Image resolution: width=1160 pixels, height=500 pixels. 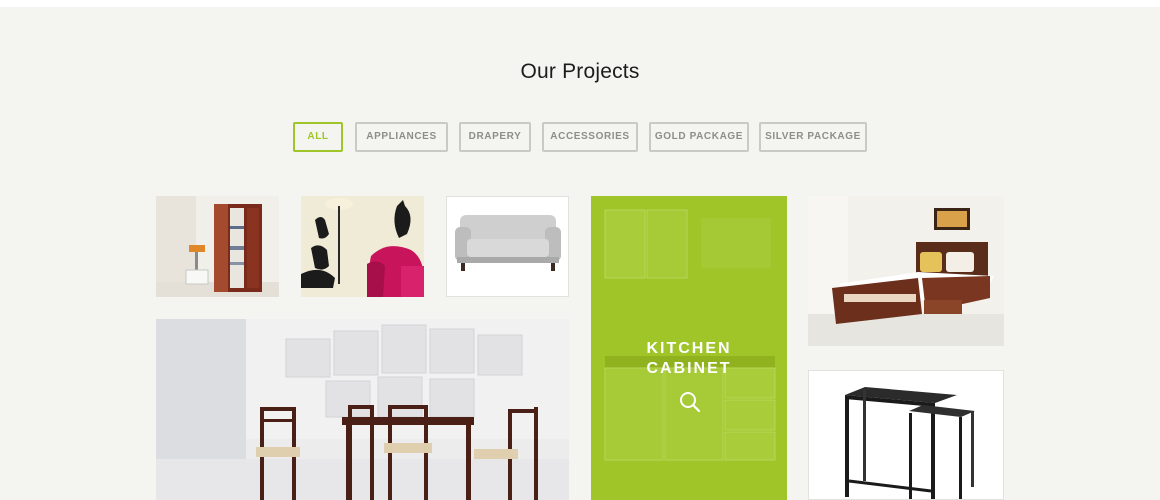 I want to click on project-tile-sofa, so click(x=507, y=246).